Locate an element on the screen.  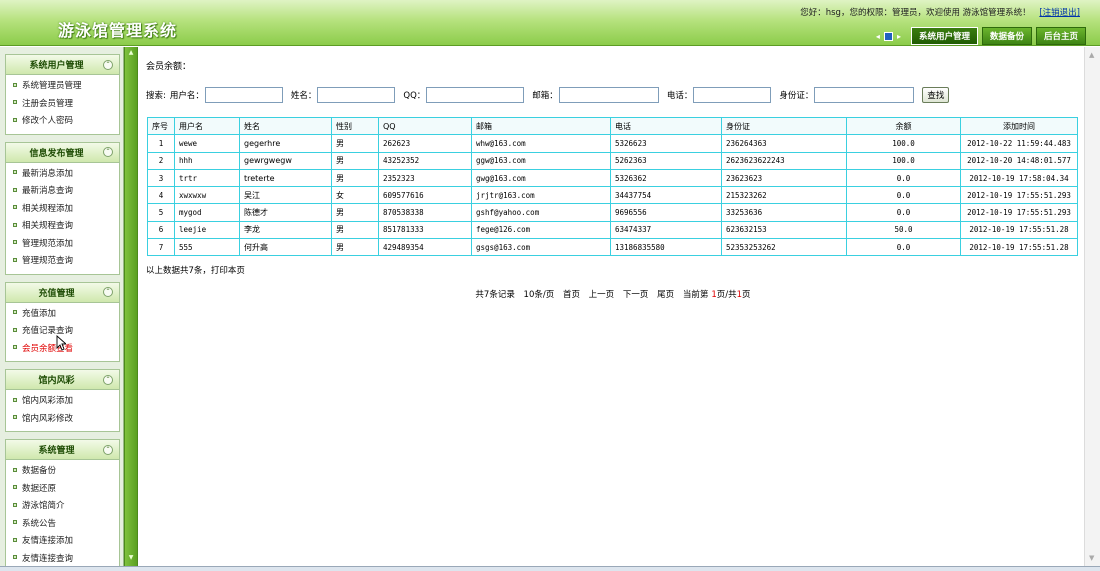
splitter-up-icon: ▲ is located at coordinates (131, 54).